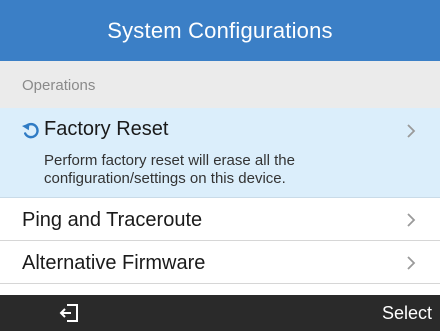 Image resolution: width=440 pixels, height=331 pixels. What do you see at coordinates (112, 220) in the screenshot?
I see `menu-item-label: Ping and Traceroute` at bounding box center [112, 220].